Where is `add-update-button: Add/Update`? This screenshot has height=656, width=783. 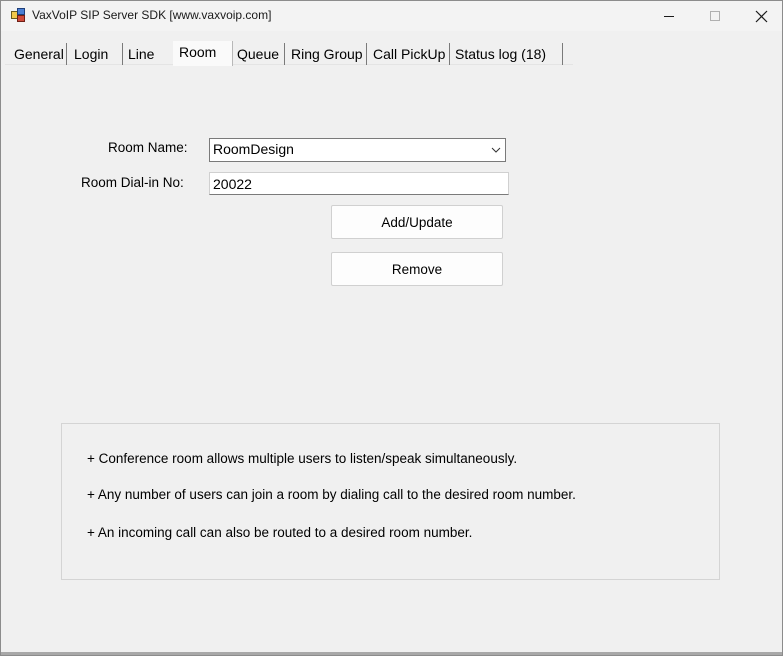 add-update-button: Add/Update is located at coordinates (417, 222).